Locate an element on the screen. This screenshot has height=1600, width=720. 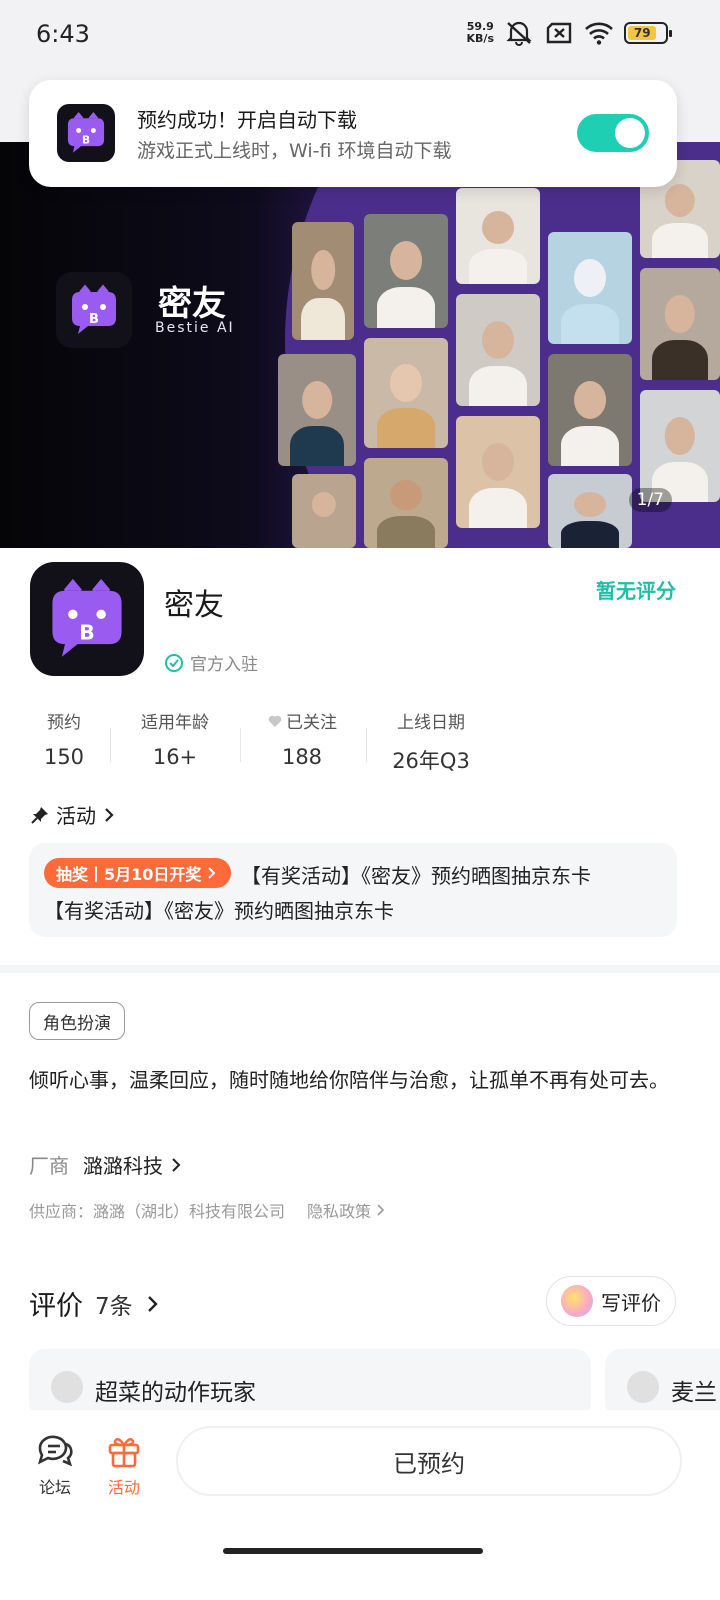
supplier-text: 供应商：潞潞（湖北）科技有限公司 is located at coordinates (157, 1211).